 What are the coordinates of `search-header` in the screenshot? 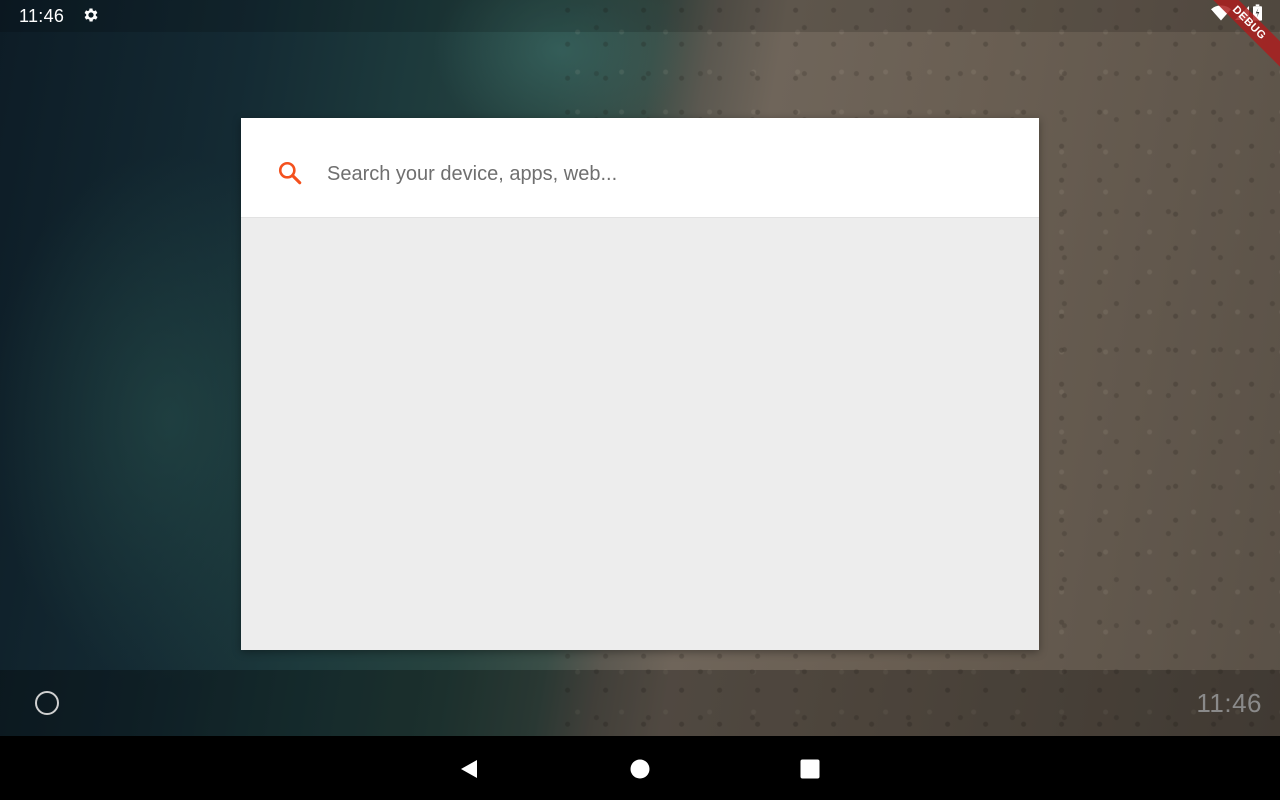 It's located at (640, 168).